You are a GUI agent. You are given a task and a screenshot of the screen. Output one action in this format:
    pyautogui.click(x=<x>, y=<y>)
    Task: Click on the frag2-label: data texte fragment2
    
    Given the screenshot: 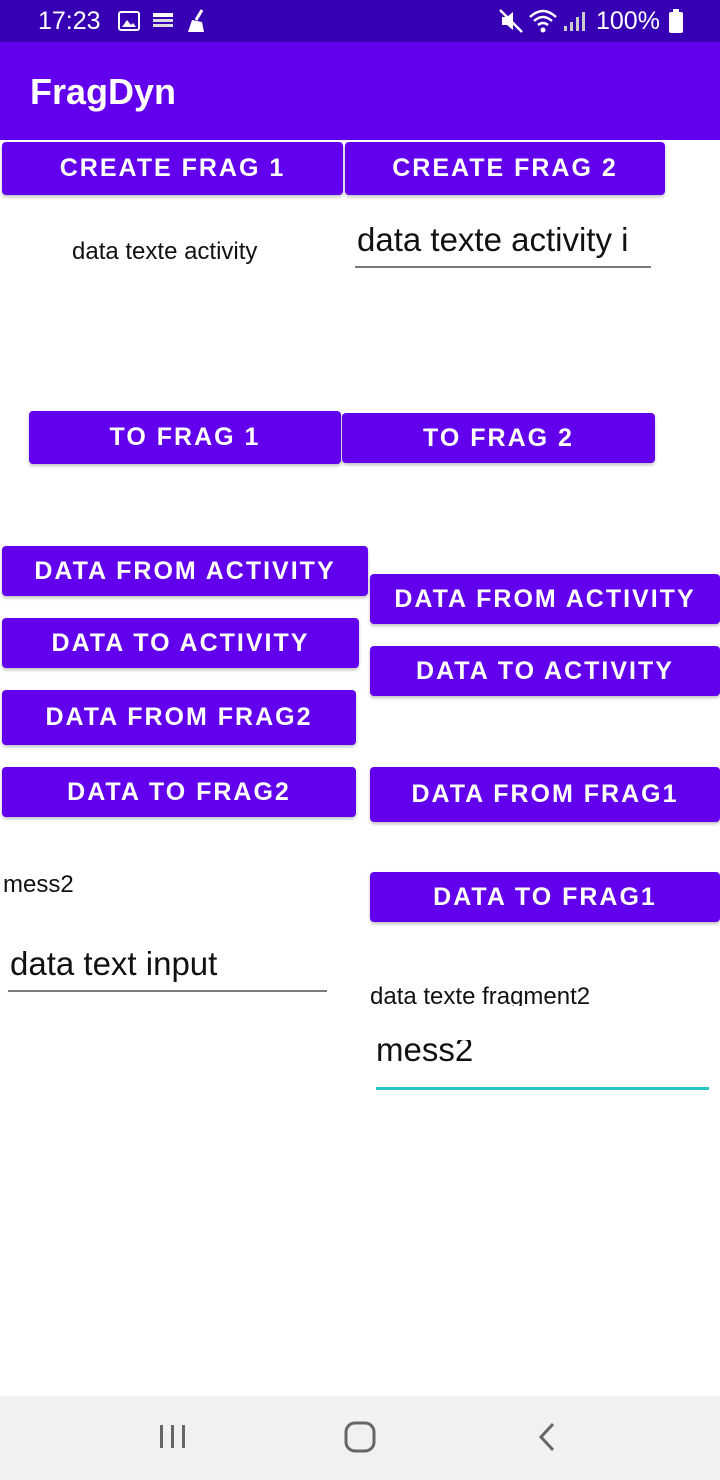 What is the action you would take?
    pyautogui.click(x=480, y=994)
    